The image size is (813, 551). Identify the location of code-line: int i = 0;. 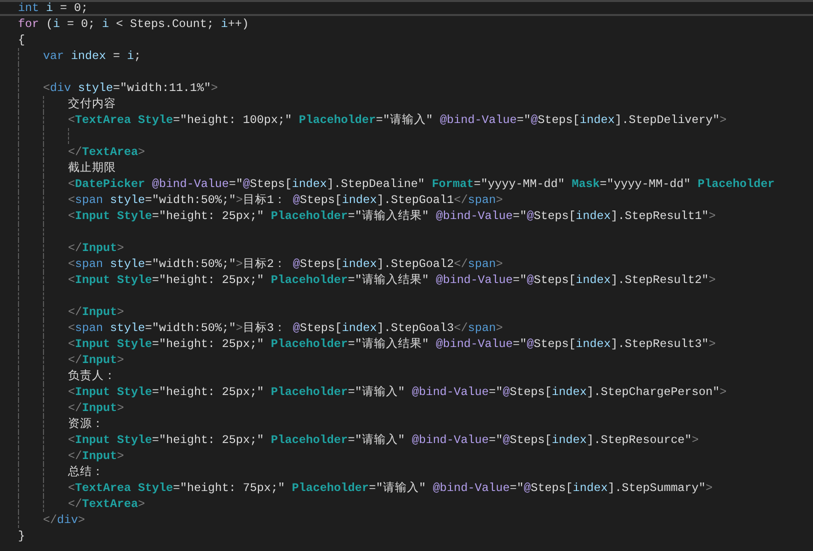
(53, 8).